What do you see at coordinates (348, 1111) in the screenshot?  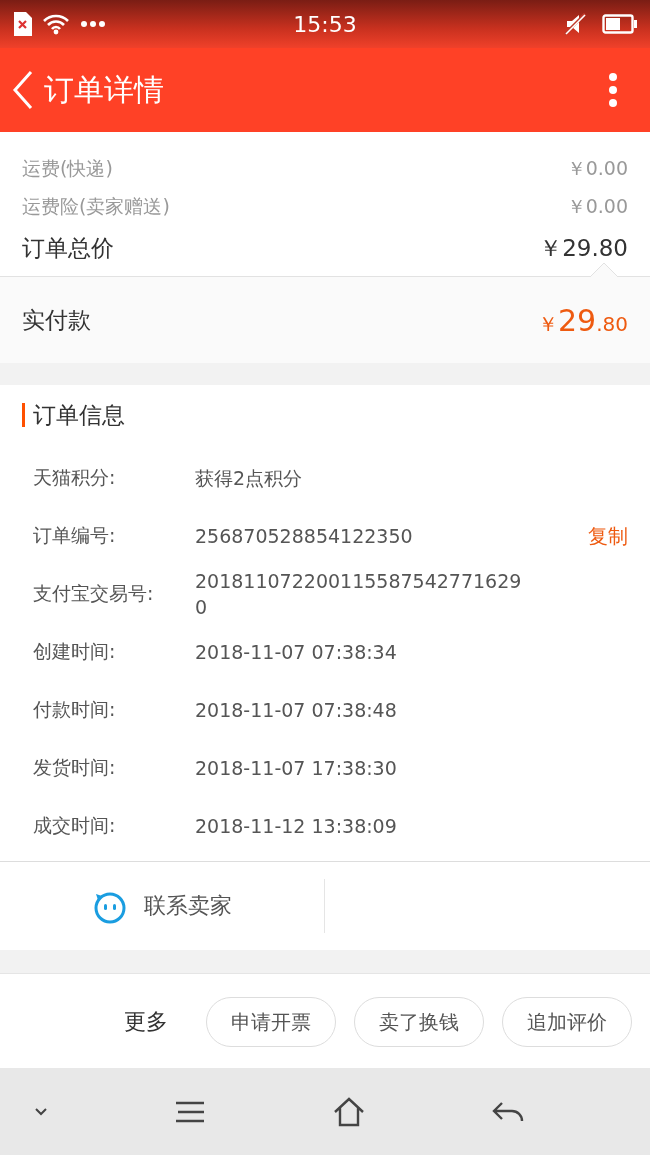 I see `home-icon` at bounding box center [348, 1111].